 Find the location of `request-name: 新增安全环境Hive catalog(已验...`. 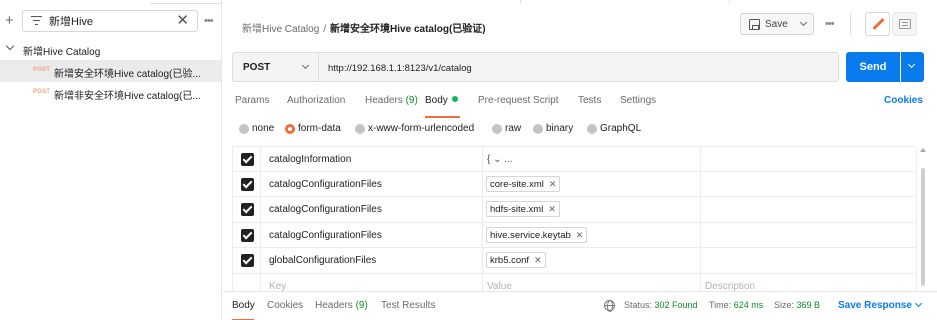

request-name: 新增安全环境Hive catalog(已验... is located at coordinates (127, 74).